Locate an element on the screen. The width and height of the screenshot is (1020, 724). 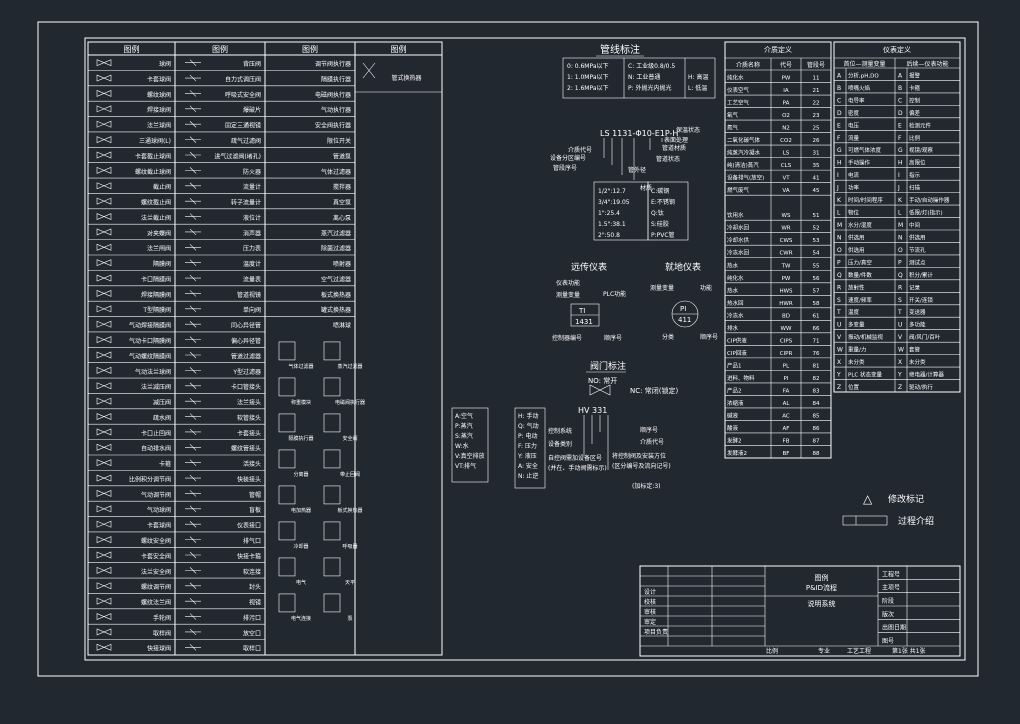
medium-code: BF is located at coordinates (786, 454).